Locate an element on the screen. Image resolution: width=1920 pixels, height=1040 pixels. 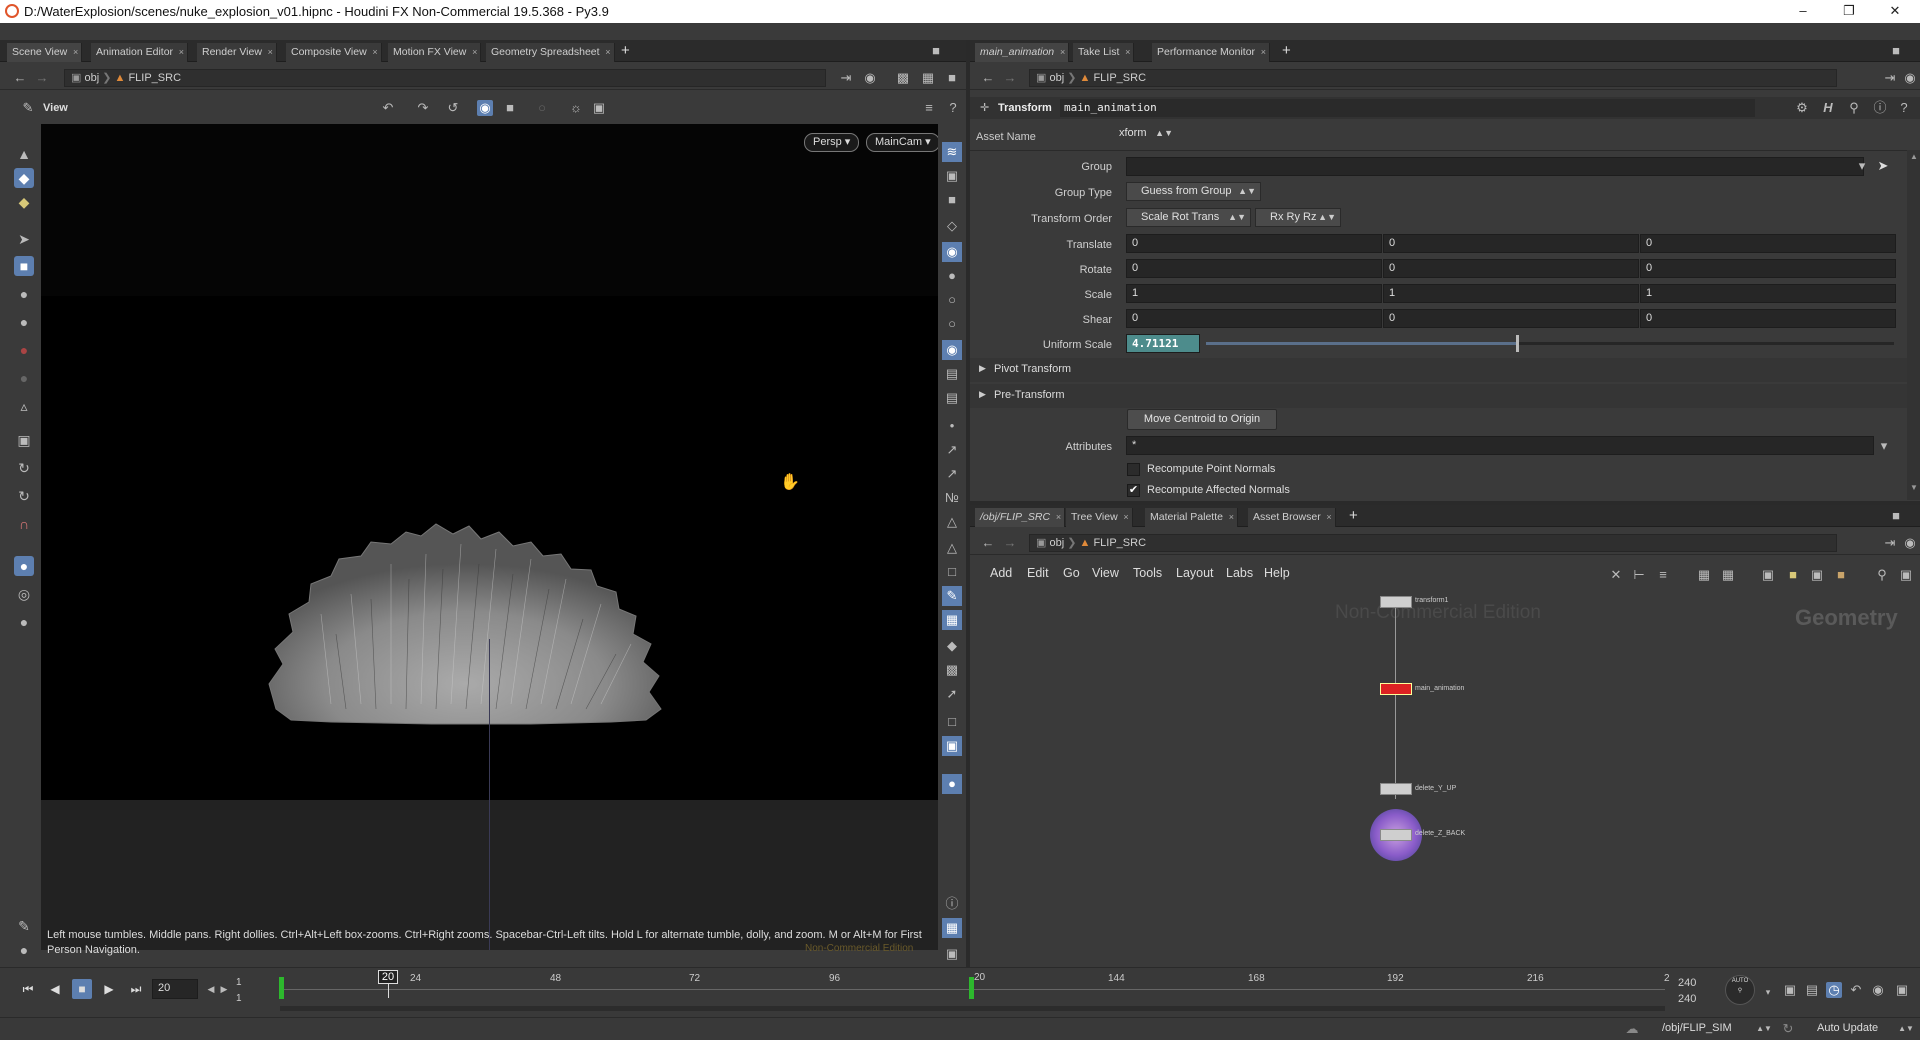
menu-edit: Edit is located at coordinates (1038, 573).